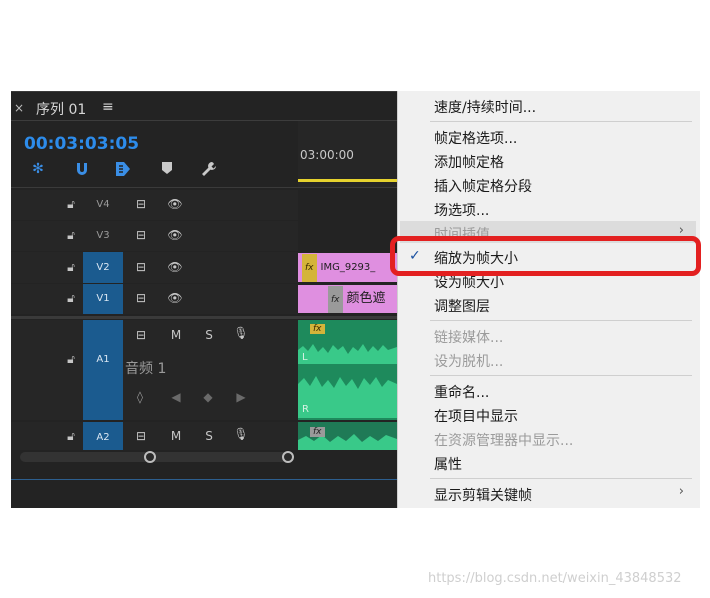  I want to click on add-marker-icon, so click(167, 170).